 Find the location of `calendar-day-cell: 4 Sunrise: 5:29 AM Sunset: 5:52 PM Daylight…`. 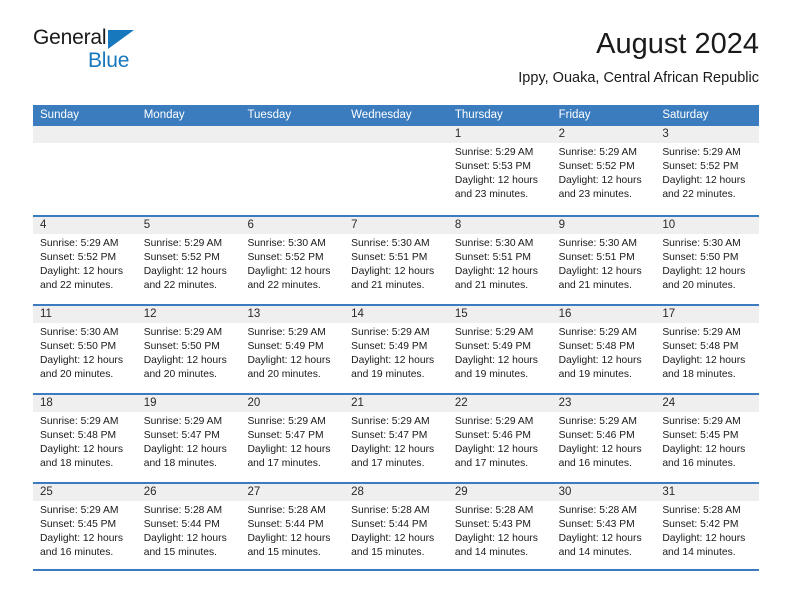

calendar-day-cell: 4 Sunrise: 5:29 AM Sunset: 5:52 PM Daylight… is located at coordinates (85, 260).